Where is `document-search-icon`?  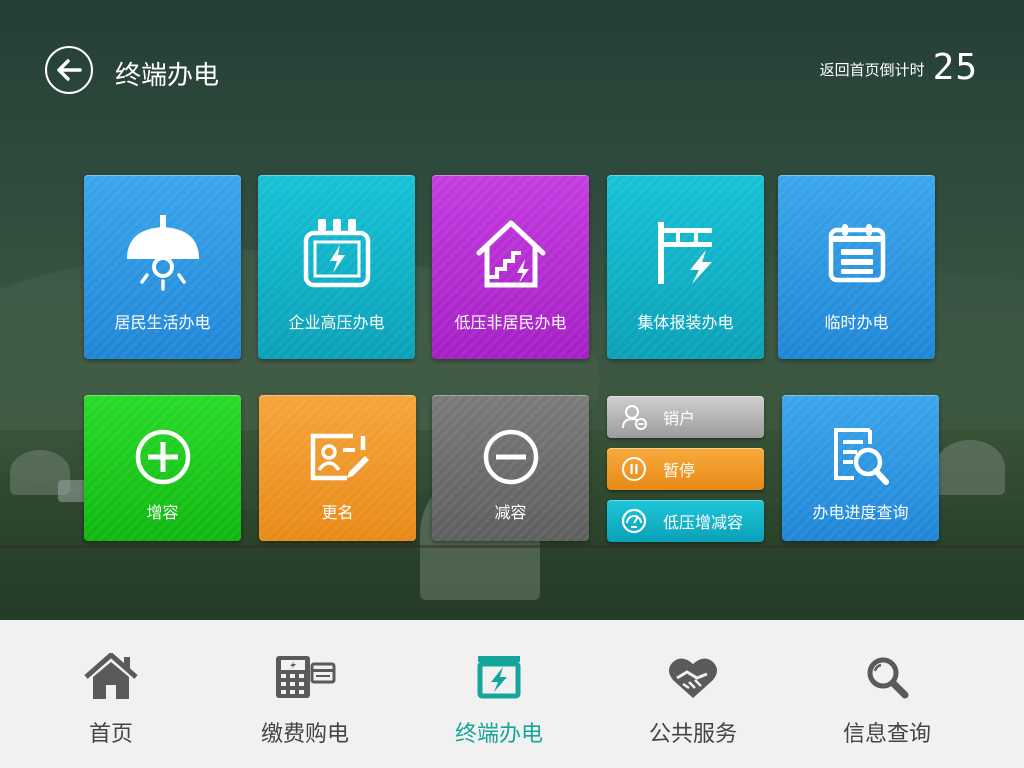
document-search-icon is located at coordinates (861, 457).